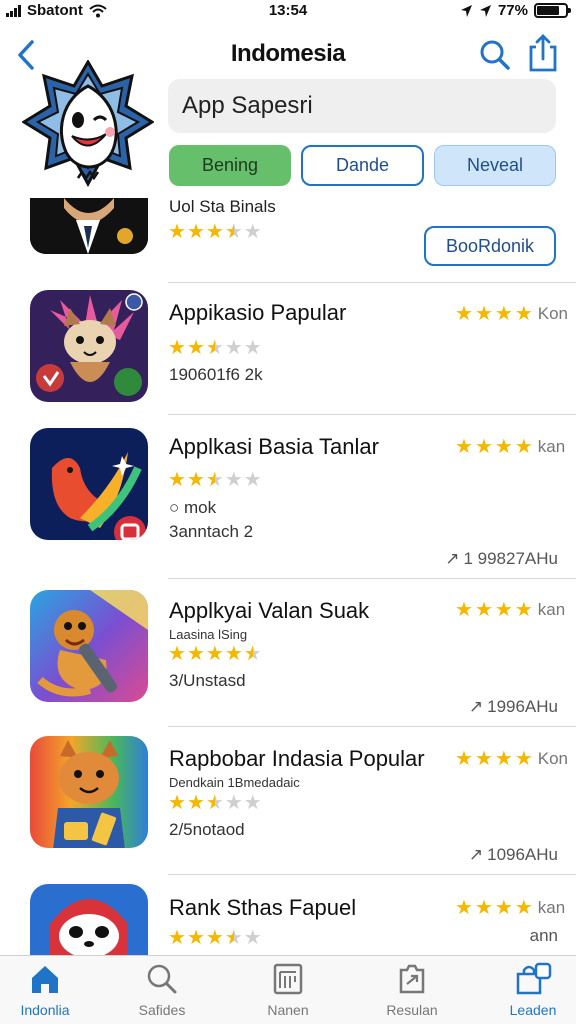 This screenshot has width=576, height=1024. Describe the element at coordinates (288, 979) in the screenshot. I see `news-icon` at that location.